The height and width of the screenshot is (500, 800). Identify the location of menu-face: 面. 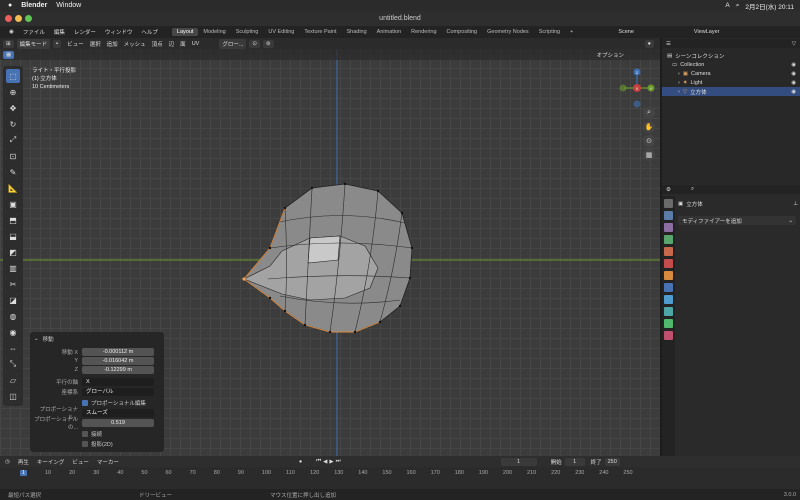
(183, 44).